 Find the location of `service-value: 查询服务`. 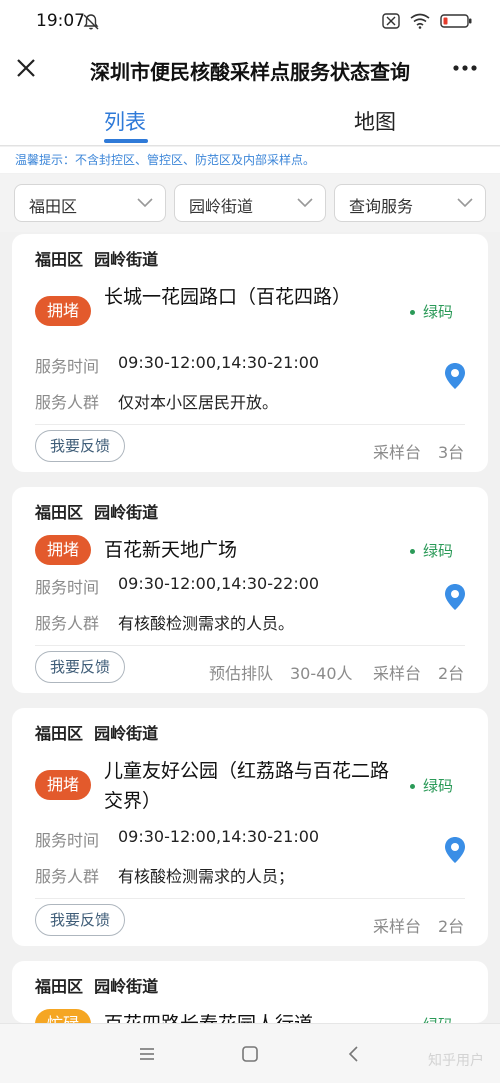

service-value: 查询服务 is located at coordinates (381, 206).